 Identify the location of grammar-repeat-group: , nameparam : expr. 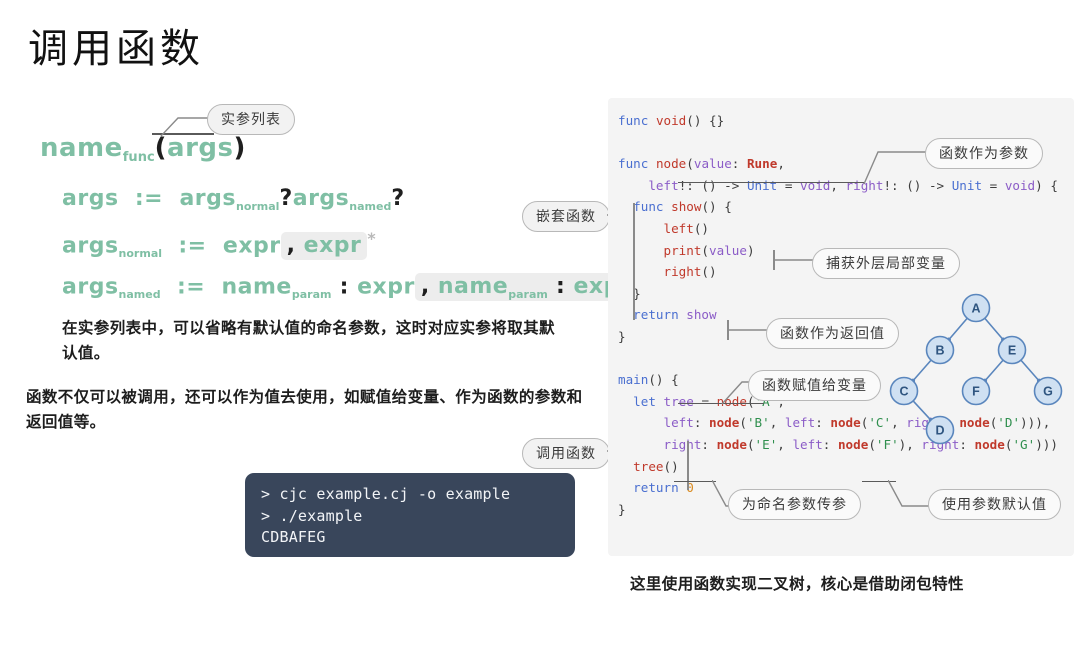
(526, 287).